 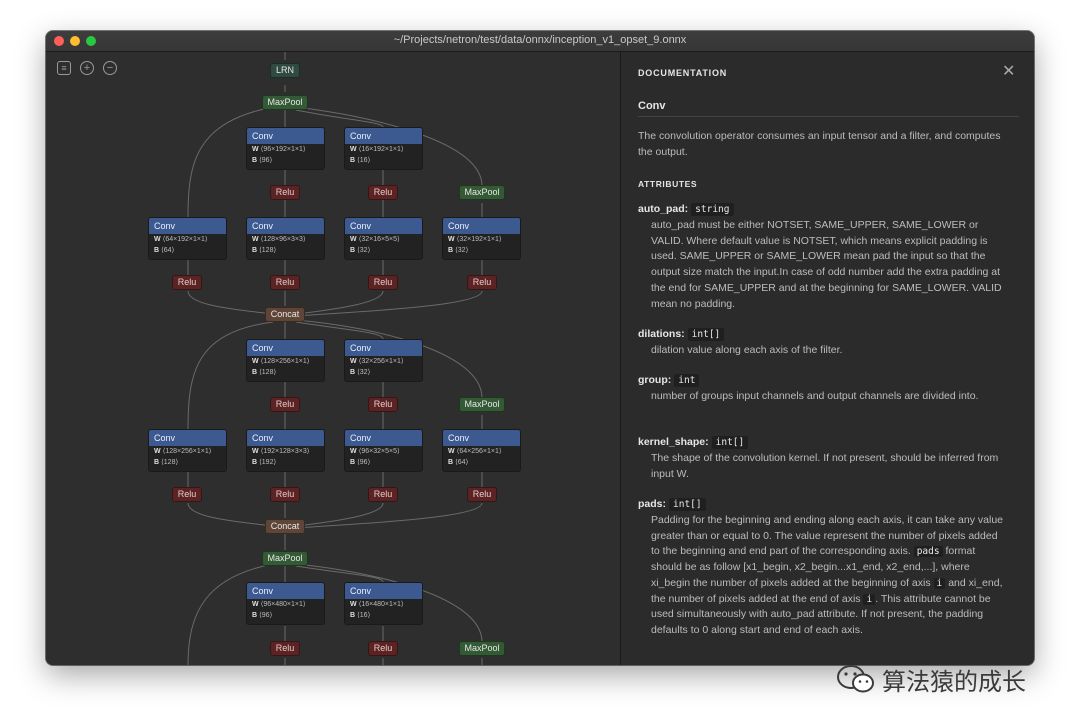 What do you see at coordinates (669, 380) in the screenshot?
I see `attribute-group: group: int` at bounding box center [669, 380].